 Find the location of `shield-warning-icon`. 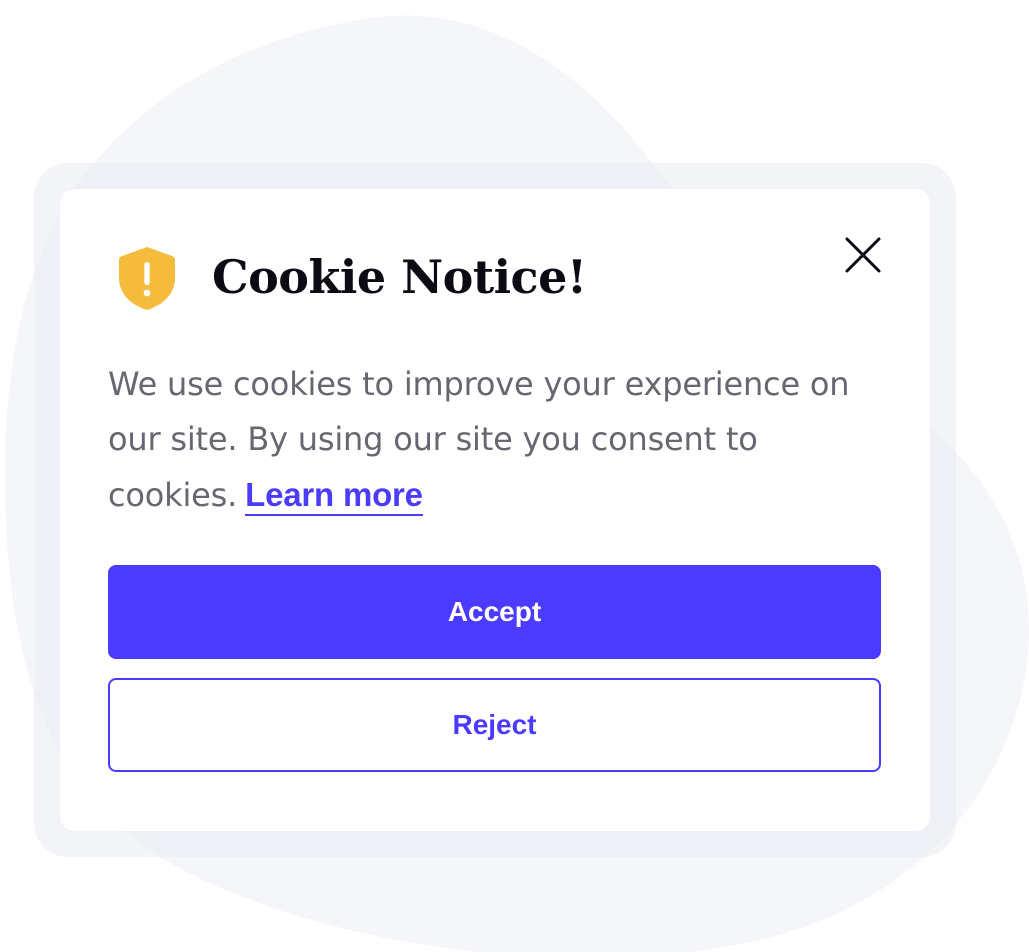

shield-warning-icon is located at coordinates (147, 278).